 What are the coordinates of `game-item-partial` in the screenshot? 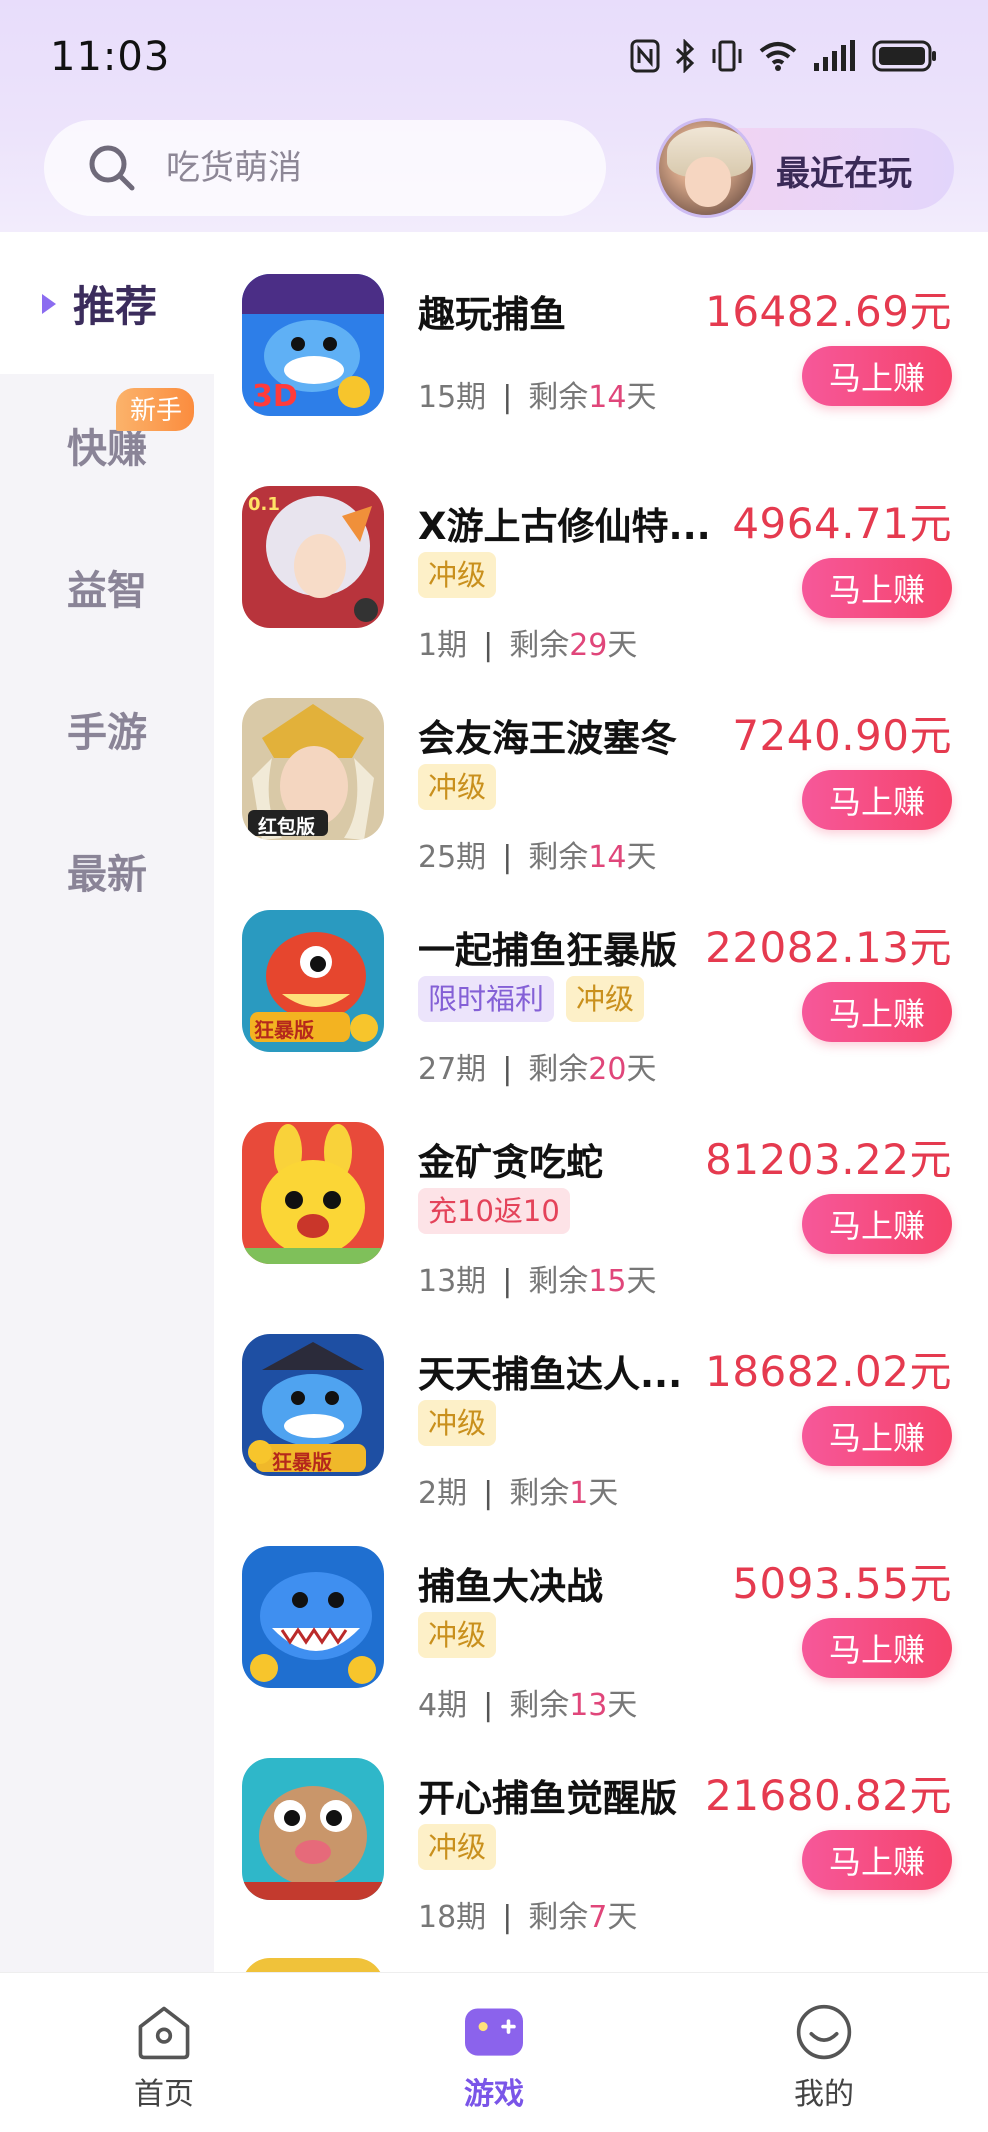 It's located at (601, 1950).